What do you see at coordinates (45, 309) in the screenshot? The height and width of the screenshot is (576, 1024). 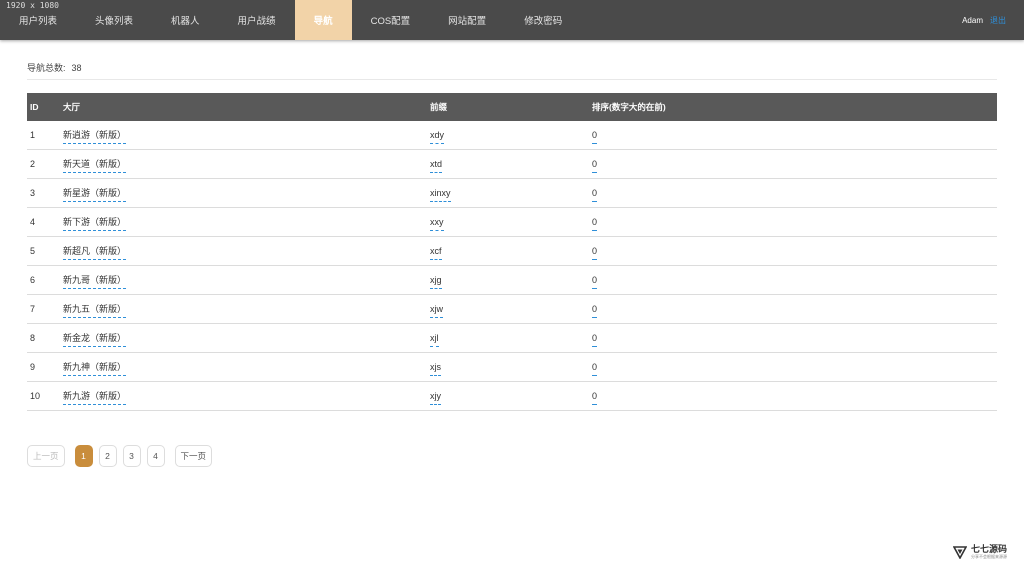 I see `cell-id: 7` at bounding box center [45, 309].